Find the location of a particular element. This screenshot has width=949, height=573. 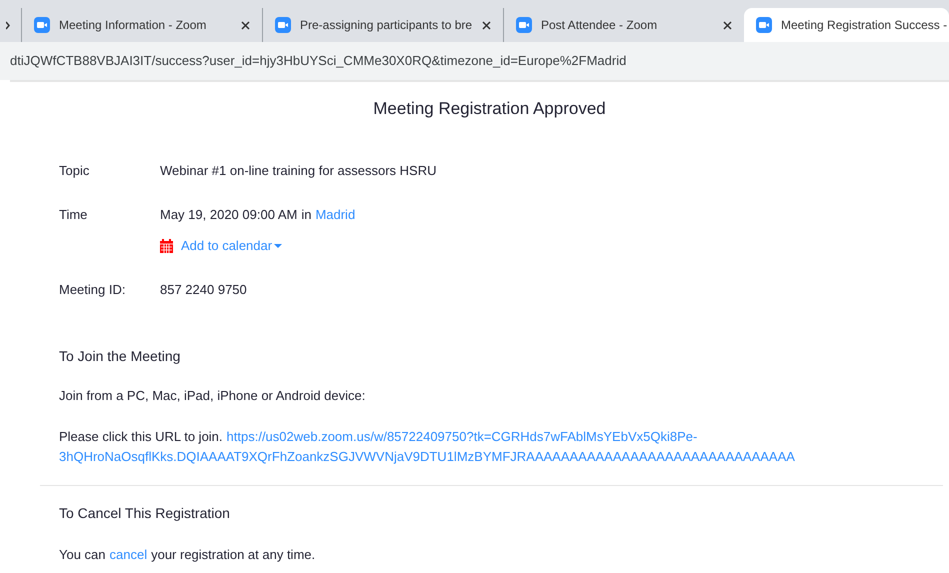

meeting-id-value: 857 2240 9750 is located at coordinates (203, 290).